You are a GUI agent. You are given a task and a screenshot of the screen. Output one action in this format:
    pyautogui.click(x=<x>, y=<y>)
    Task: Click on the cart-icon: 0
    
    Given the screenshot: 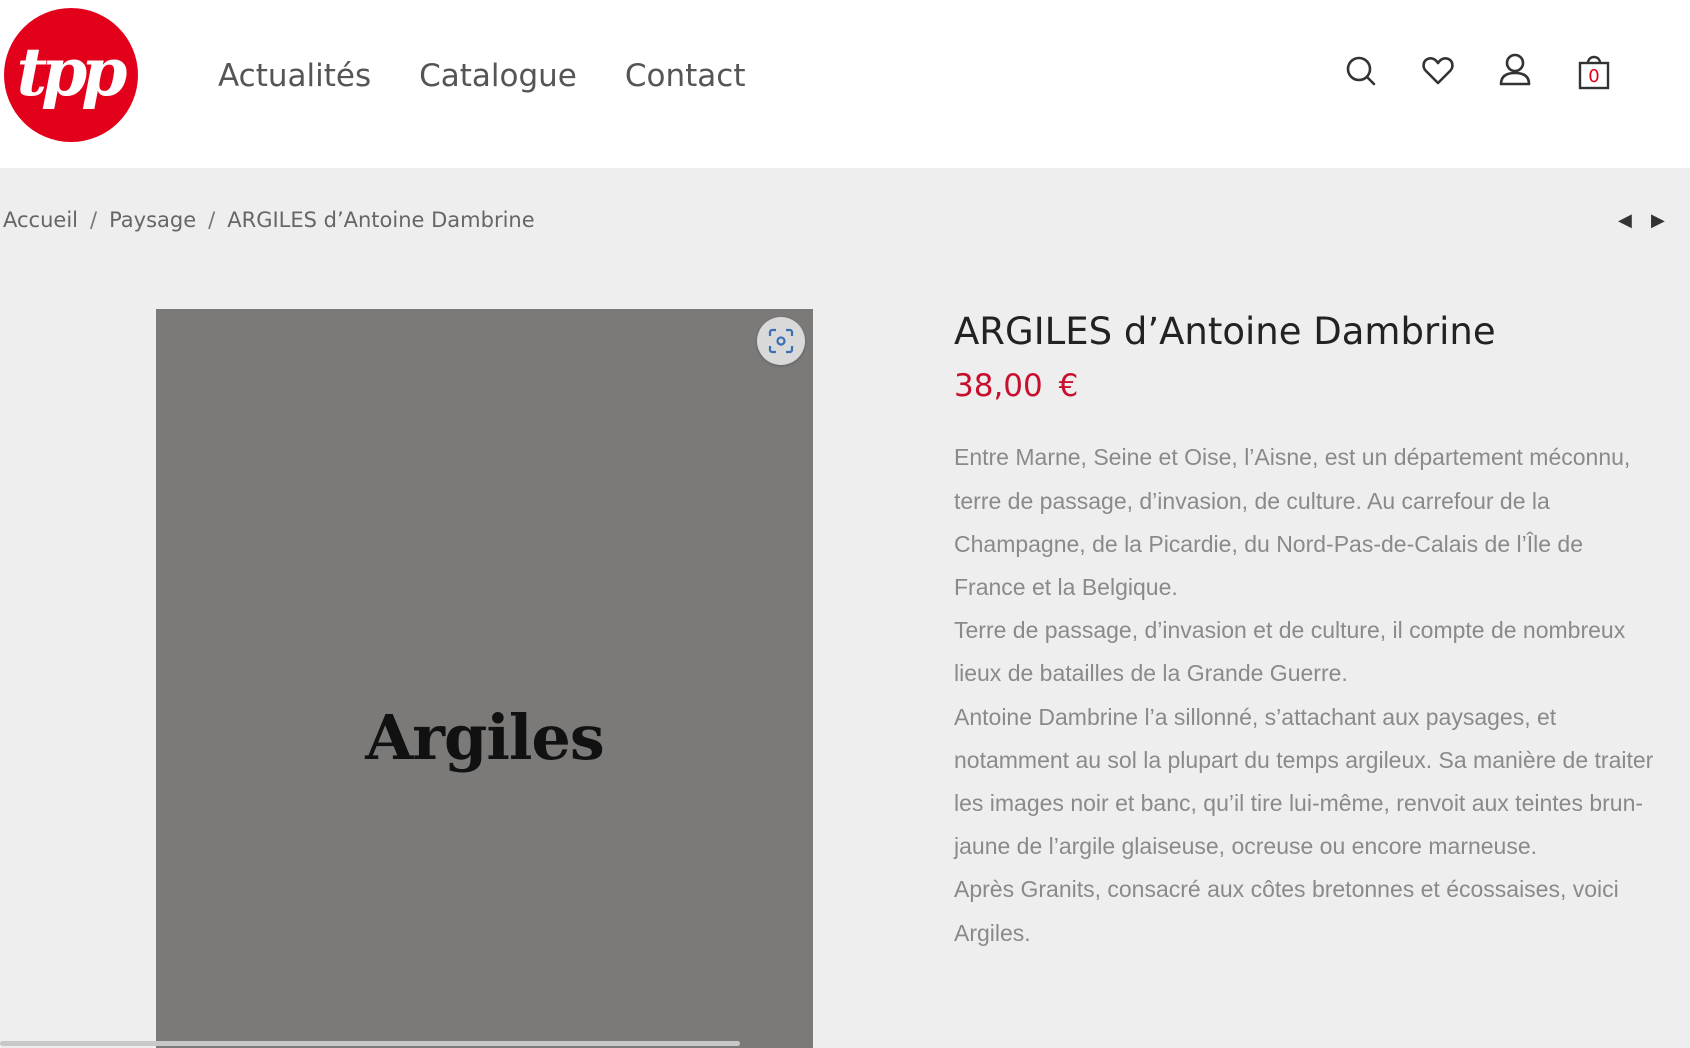 What is the action you would take?
    pyautogui.click(x=1594, y=71)
    